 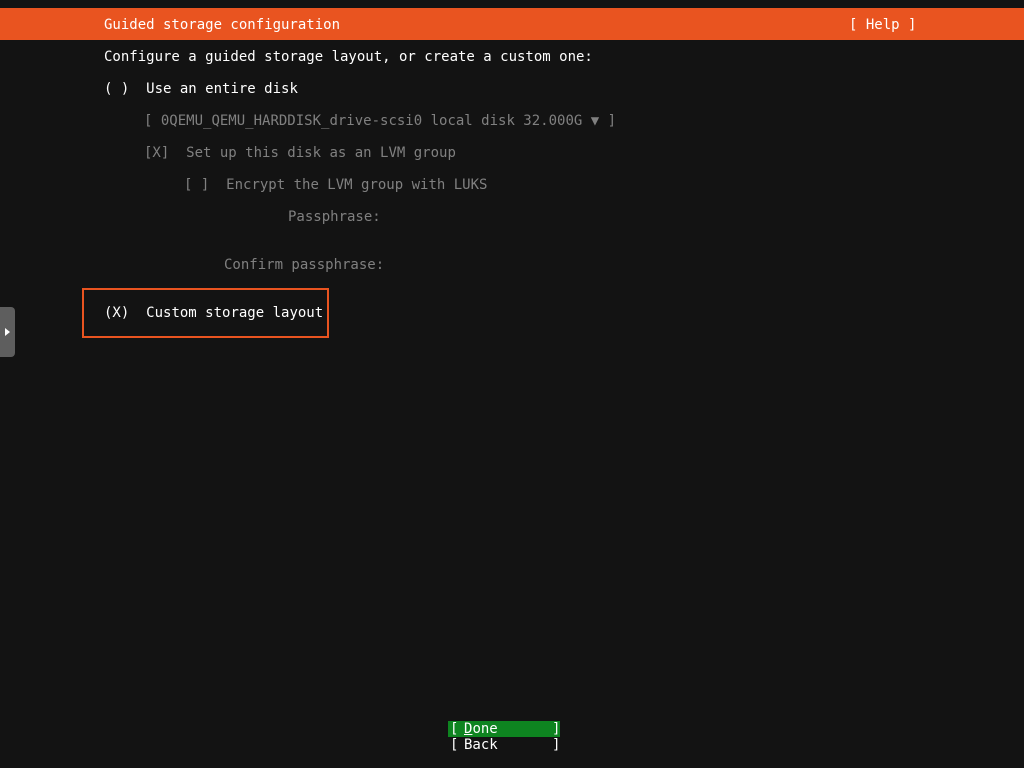 I want to click on side-panel-toggle, so click(x=7, y=332).